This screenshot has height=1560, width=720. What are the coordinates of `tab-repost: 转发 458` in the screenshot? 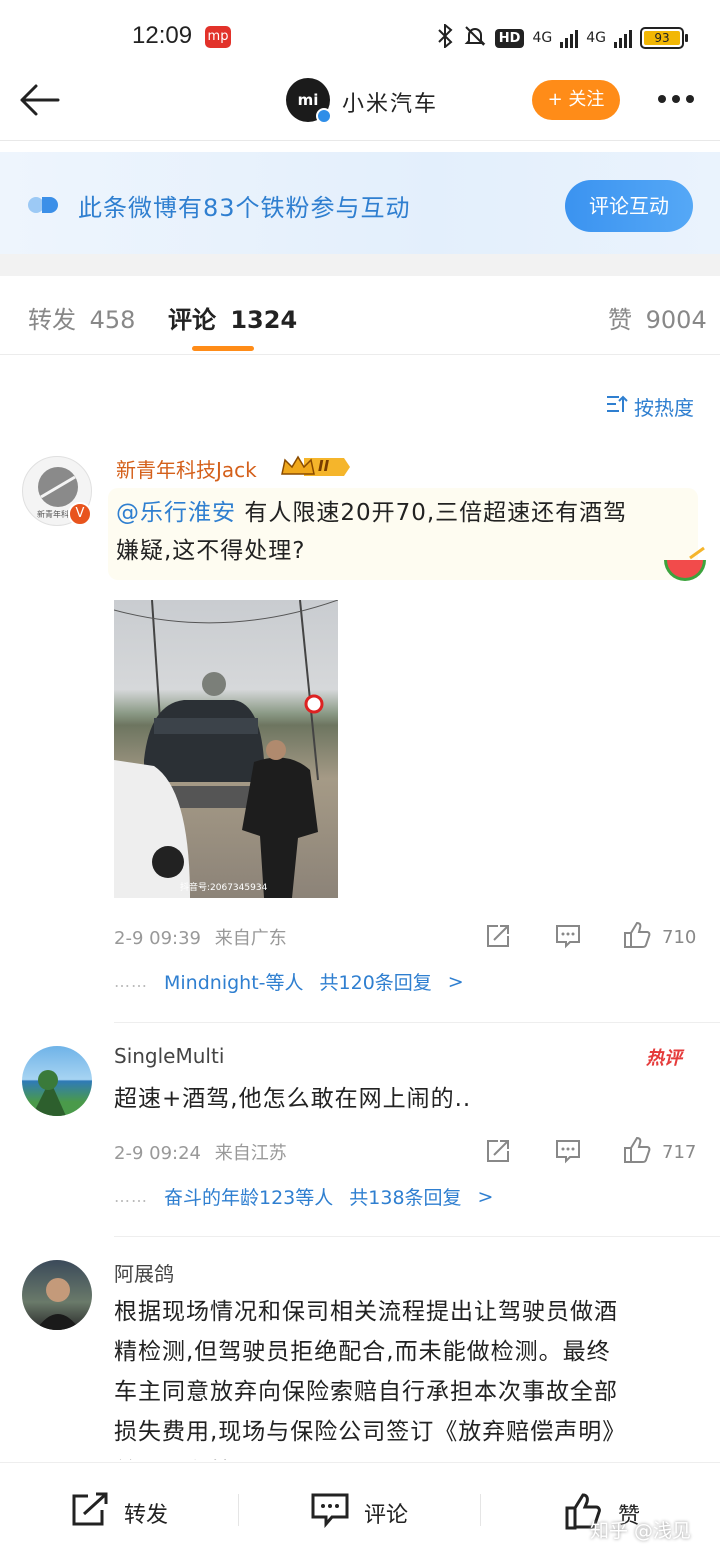 It's located at (81, 317).